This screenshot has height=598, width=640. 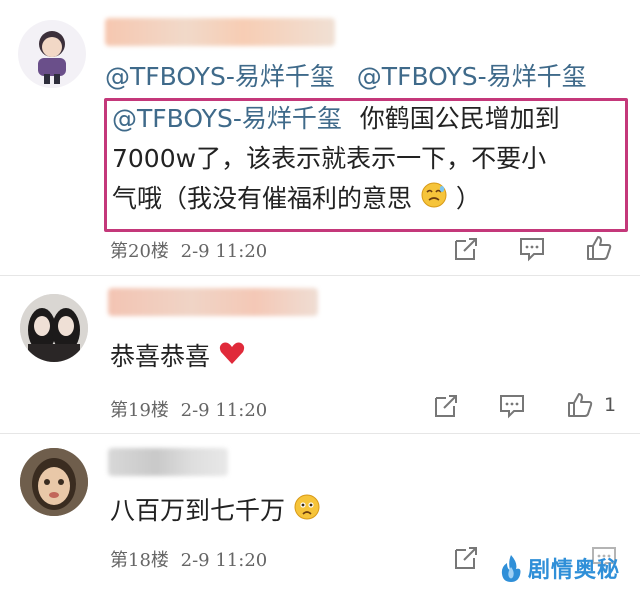 What do you see at coordinates (459, 118) in the screenshot?
I see `comment-text: 你鹤国公民增加到` at bounding box center [459, 118].